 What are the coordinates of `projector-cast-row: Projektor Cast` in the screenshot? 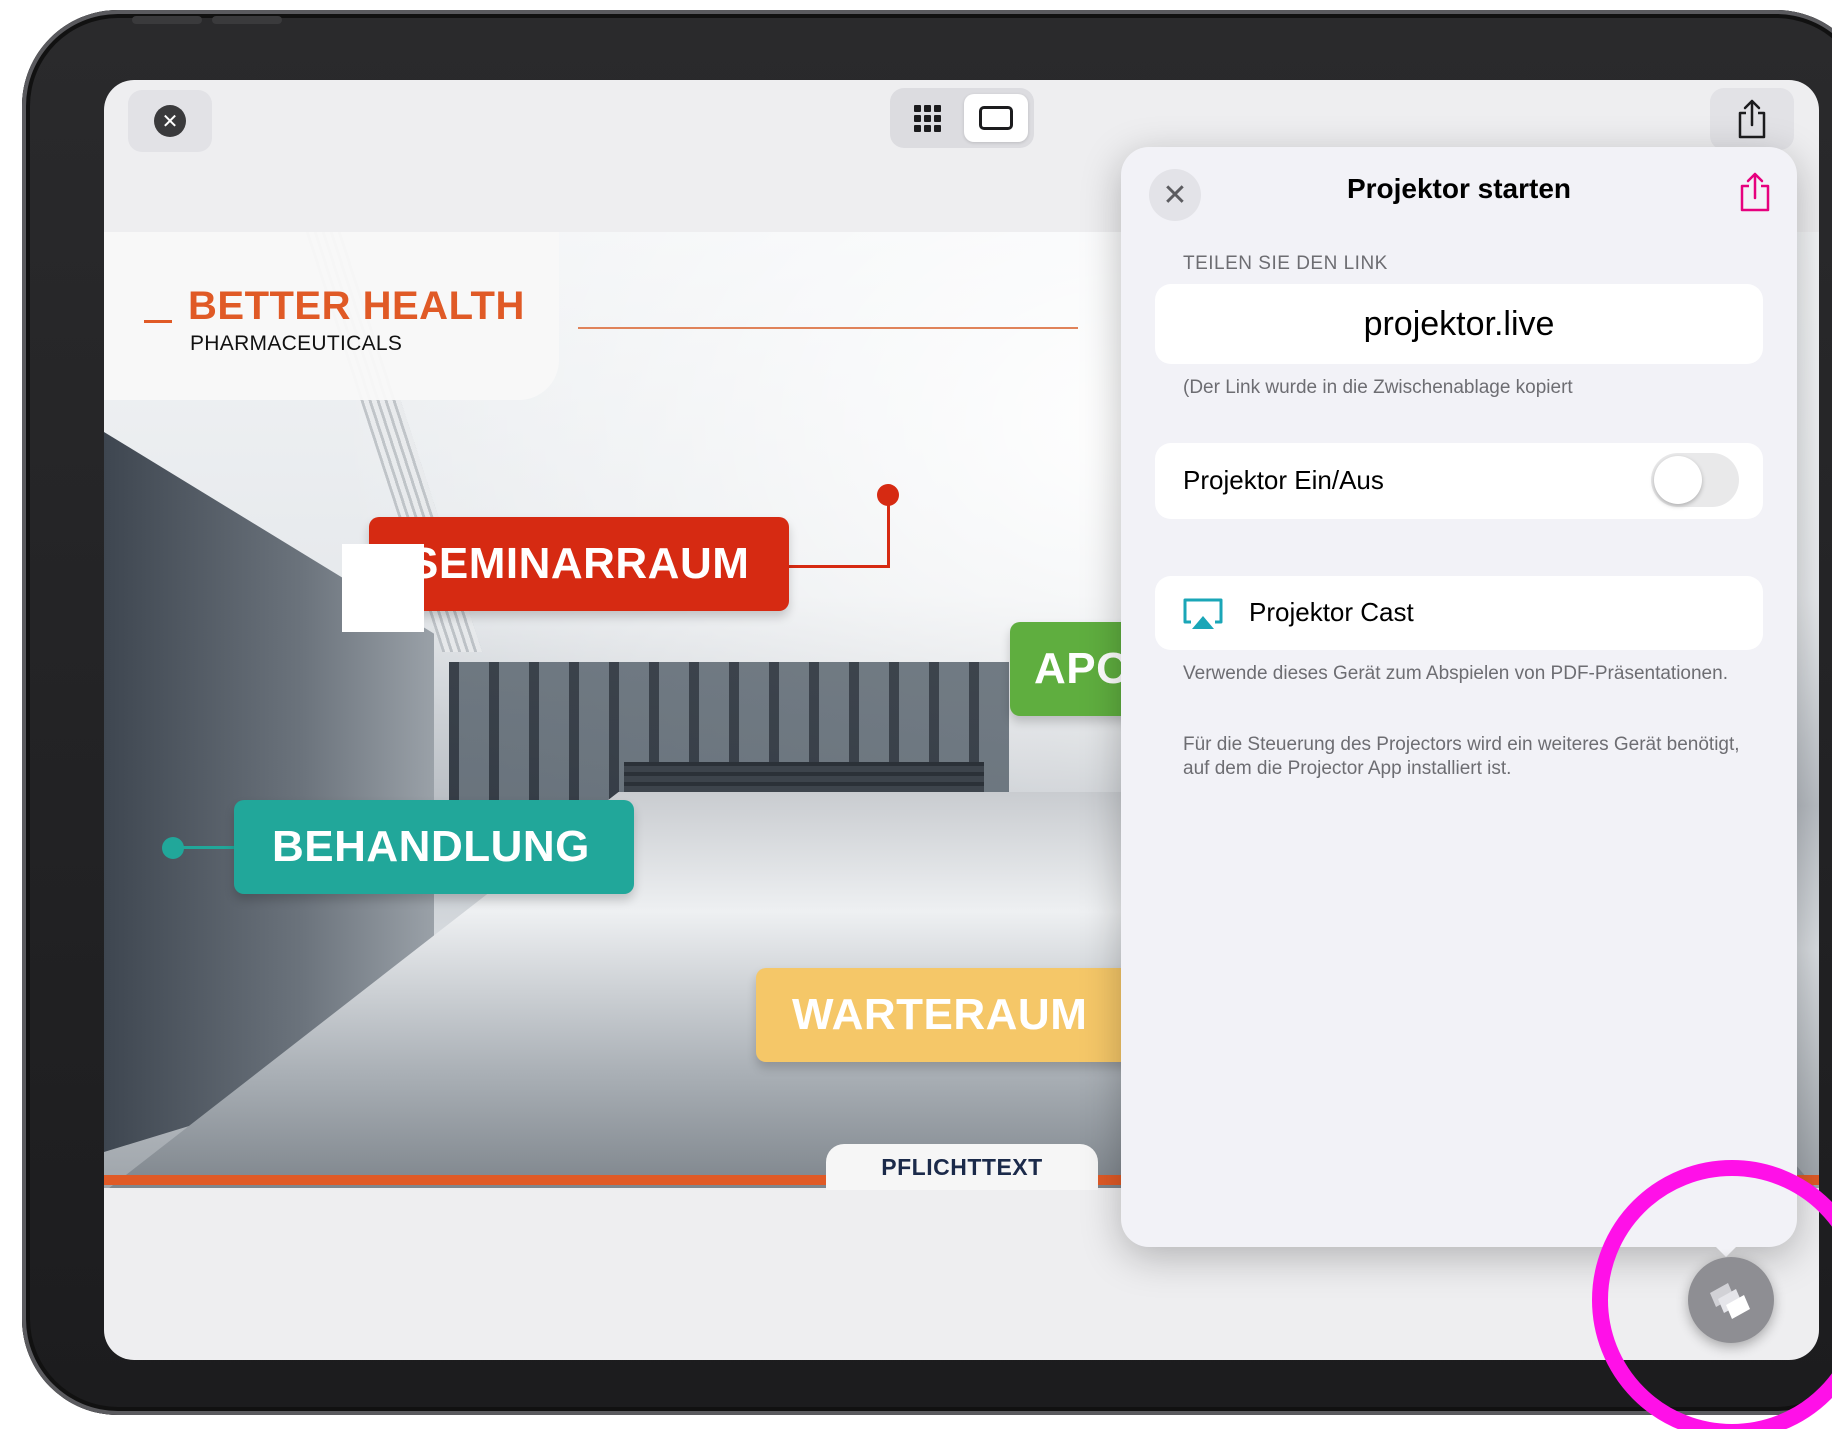 It's located at (1459, 613).